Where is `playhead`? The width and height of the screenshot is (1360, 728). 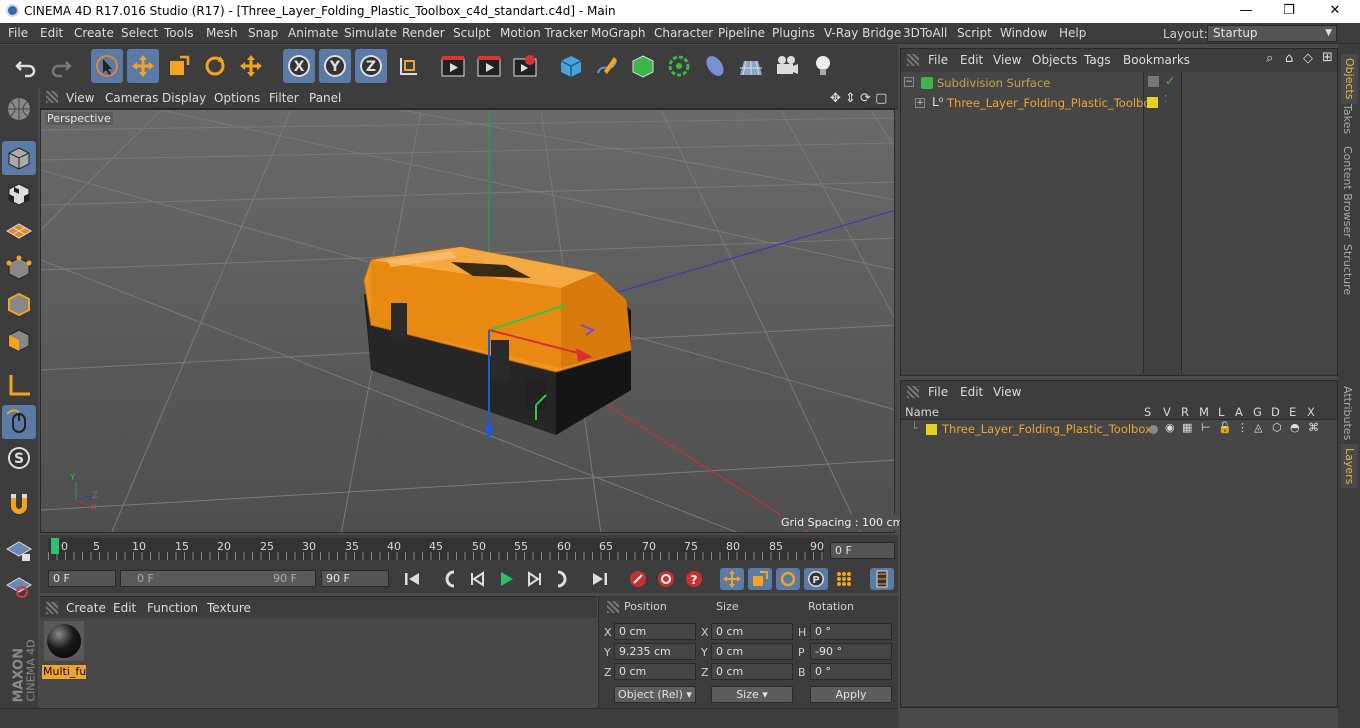 playhead is located at coordinates (55, 546).